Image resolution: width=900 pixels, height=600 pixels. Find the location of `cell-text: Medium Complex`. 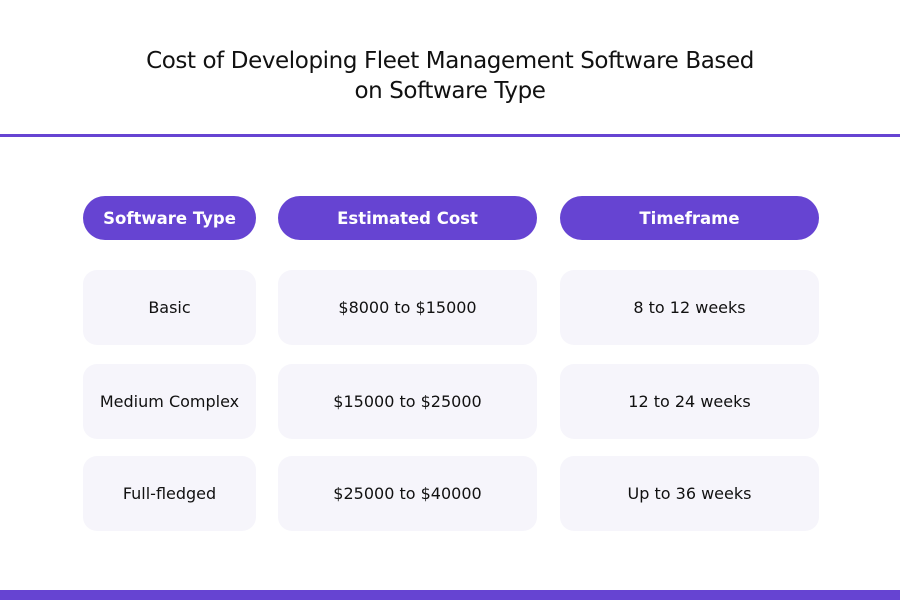

cell-text: Medium Complex is located at coordinates (169, 401).